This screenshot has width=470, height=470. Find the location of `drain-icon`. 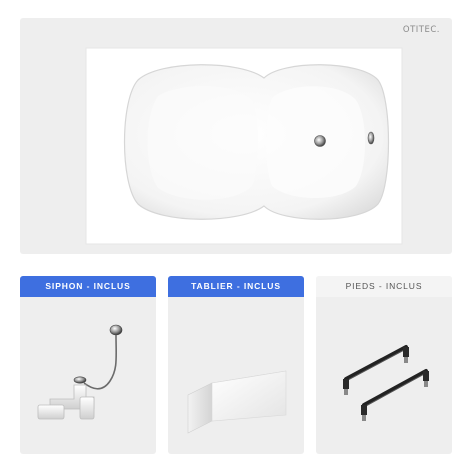

drain-icon is located at coordinates (320, 141).